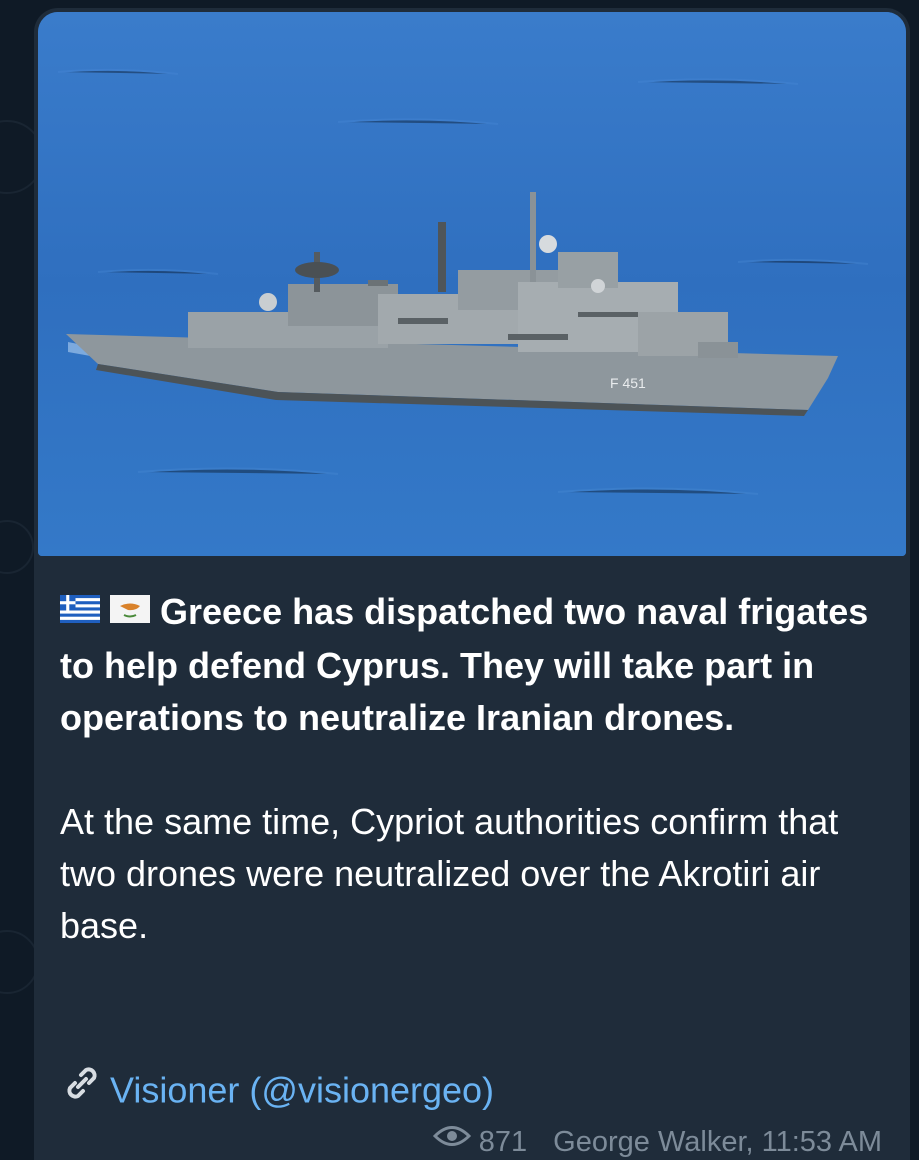  I want to click on message-meta: 871 George Walker, 11:53 AM, so click(657, 1140).